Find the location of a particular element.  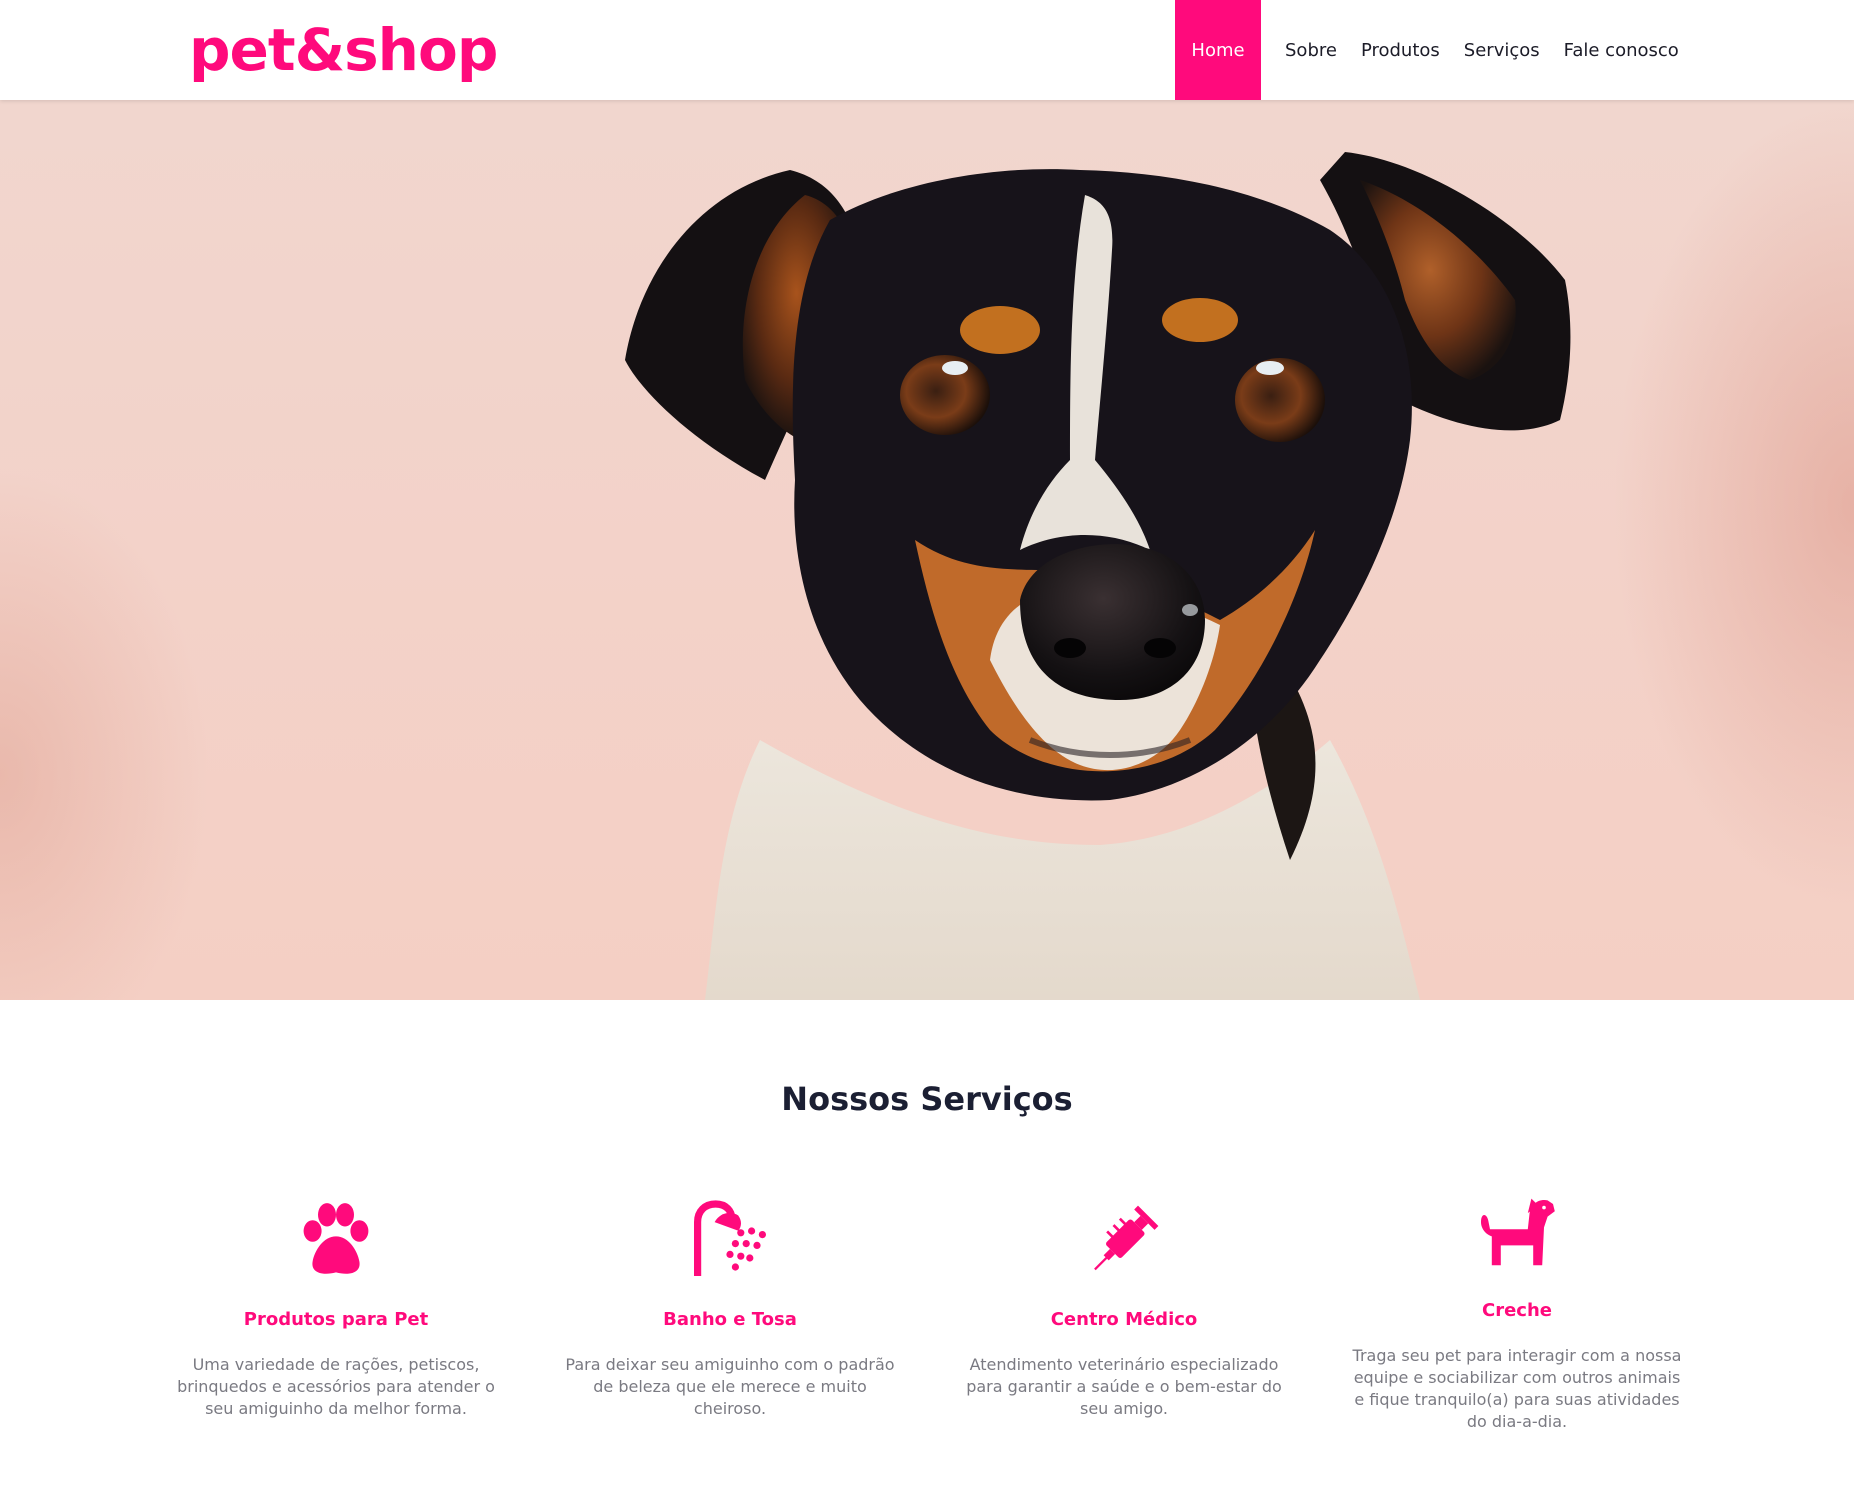

nav-item-fale-conosco: Fale conosco is located at coordinates (1621, 50).